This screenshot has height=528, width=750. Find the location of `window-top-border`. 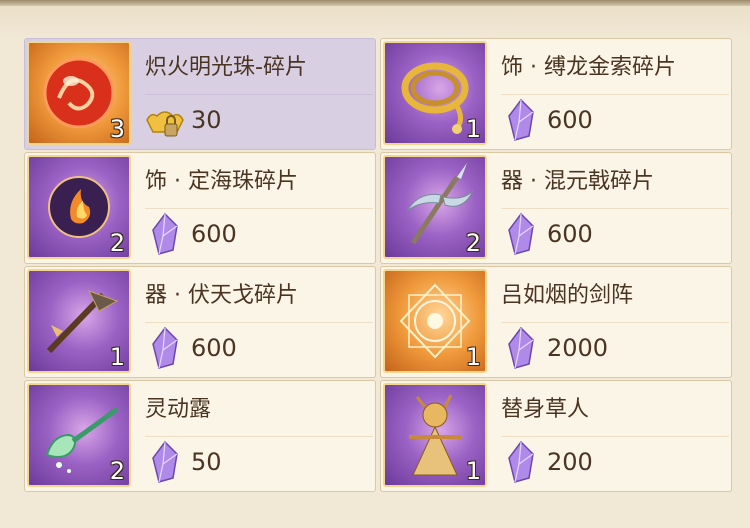

window-top-border is located at coordinates (375, 20).